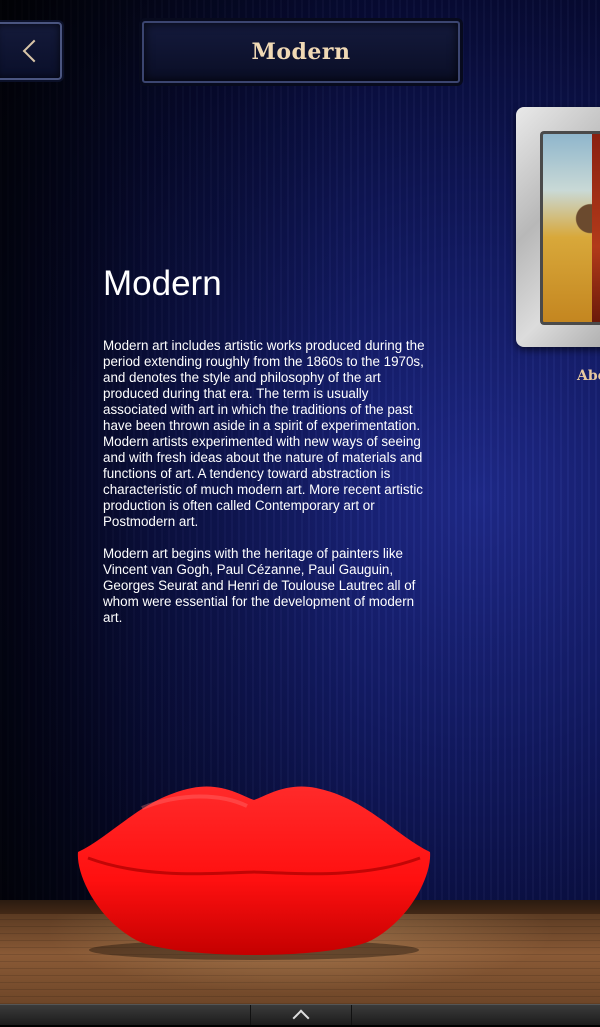 The width and height of the screenshot is (600, 1027). Describe the element at coordinates (570, 228) in the screenshot. I see `painting-thumbnail` at that location.